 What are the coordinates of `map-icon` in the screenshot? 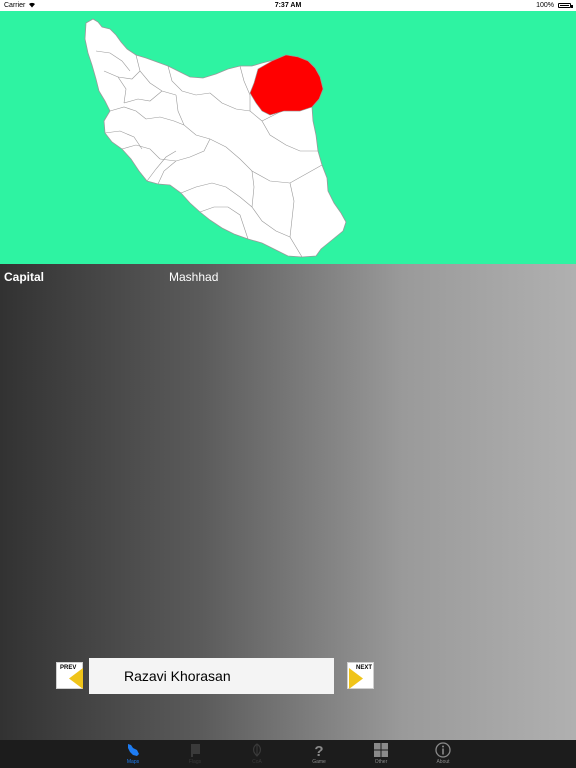 It's located at (133, 750).